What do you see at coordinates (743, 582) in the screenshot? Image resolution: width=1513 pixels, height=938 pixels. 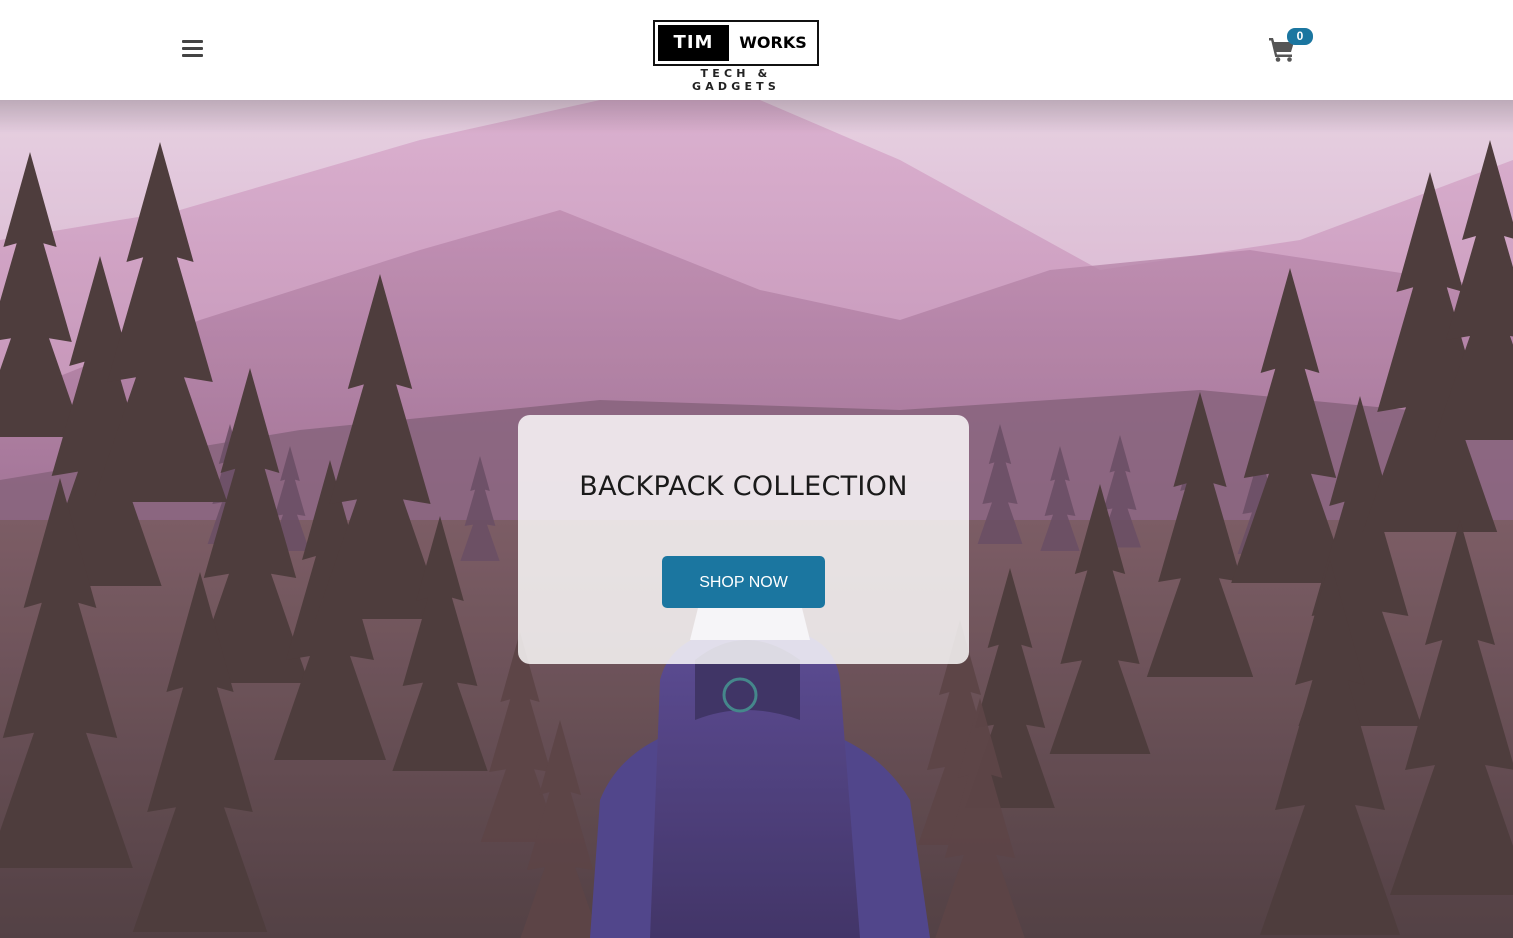 I see `shop-now-button: SHOP NOW` at bounding box center [743, 582].